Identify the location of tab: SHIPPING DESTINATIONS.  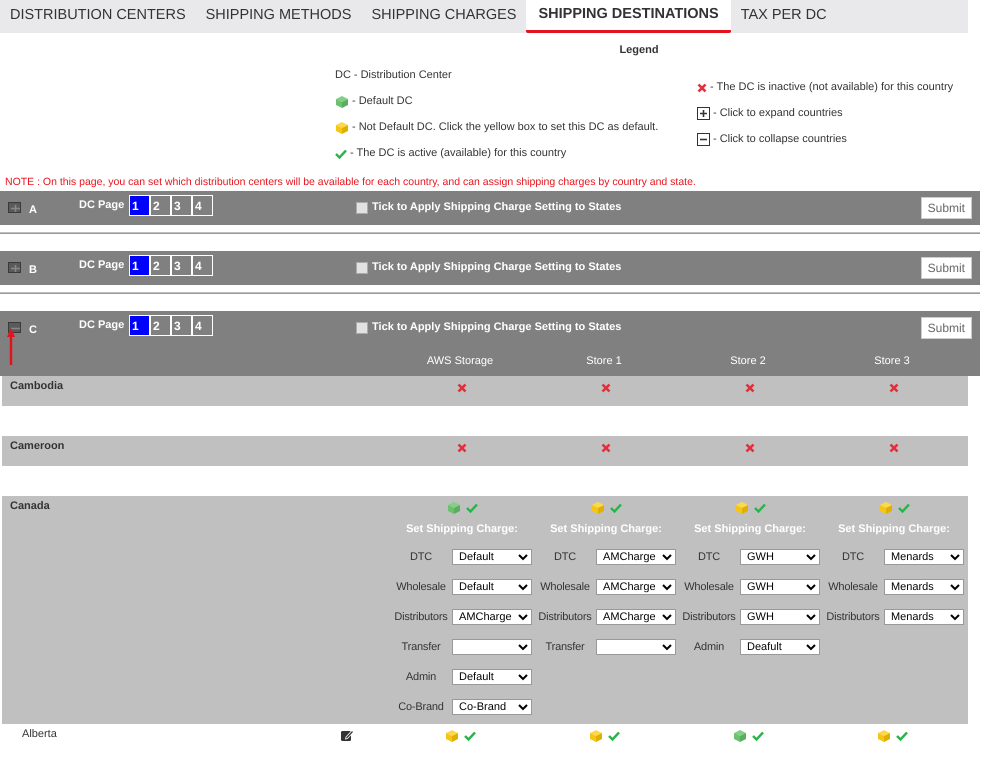
(628, 16).